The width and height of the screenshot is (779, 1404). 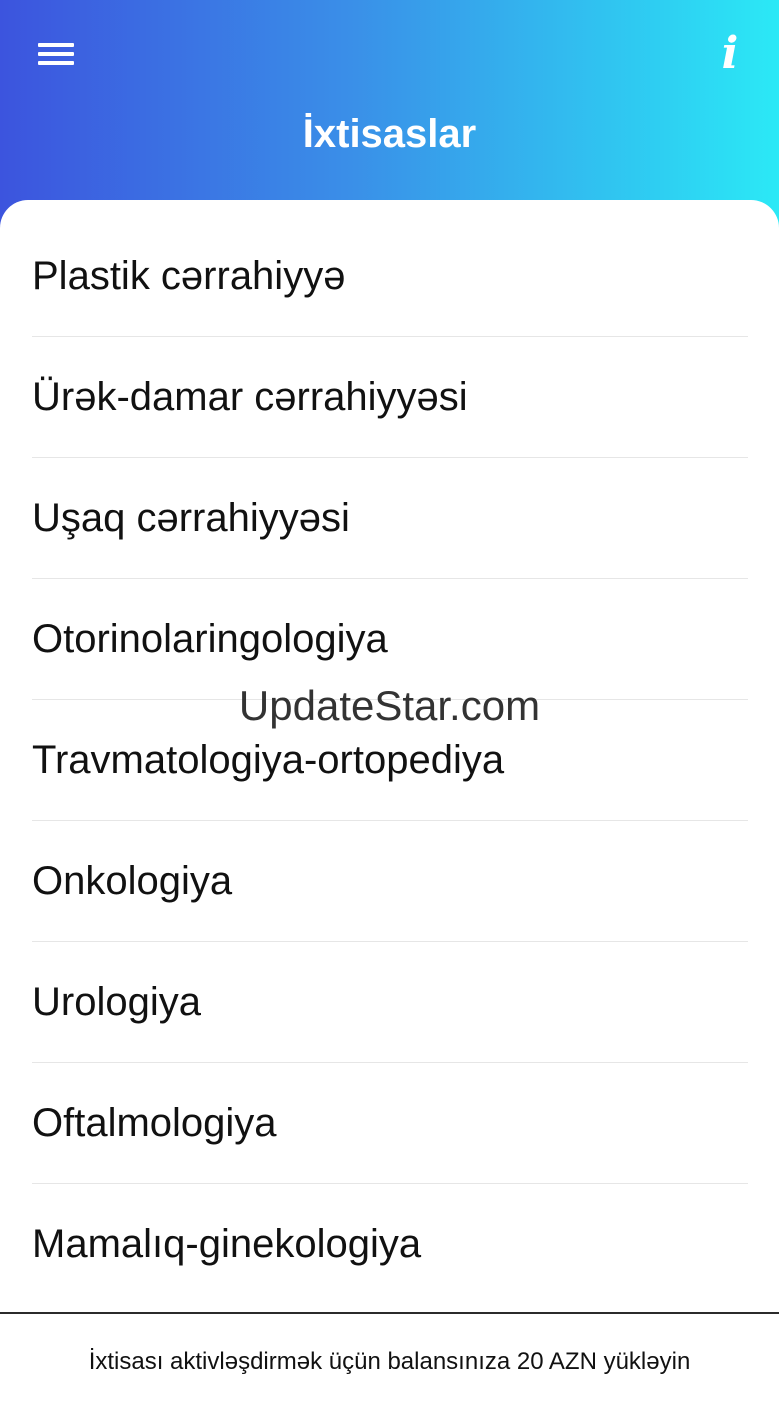 I want to click on list-item: Travmatologiya-ortopediya, so click(x=390, y=760).